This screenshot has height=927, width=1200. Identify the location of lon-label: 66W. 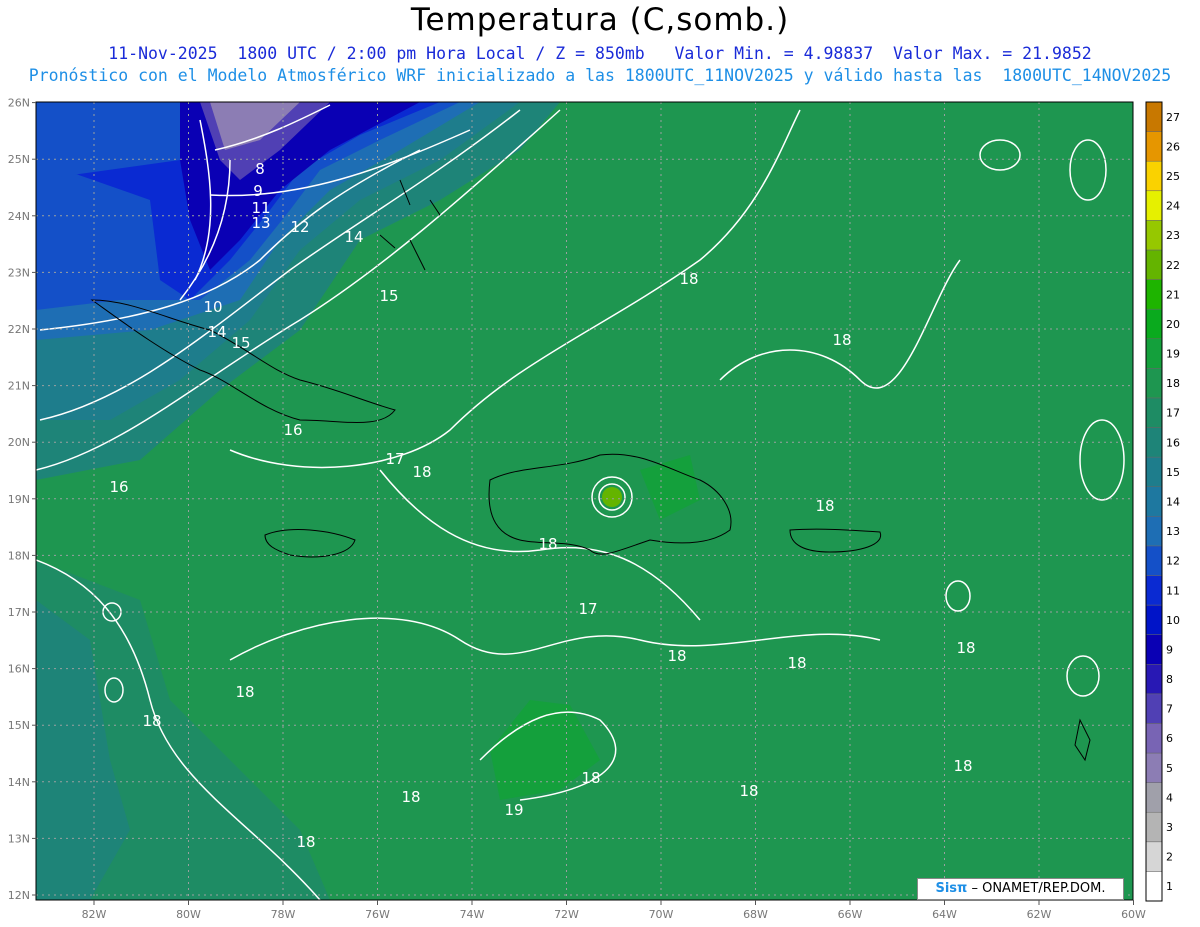
(850, 914).